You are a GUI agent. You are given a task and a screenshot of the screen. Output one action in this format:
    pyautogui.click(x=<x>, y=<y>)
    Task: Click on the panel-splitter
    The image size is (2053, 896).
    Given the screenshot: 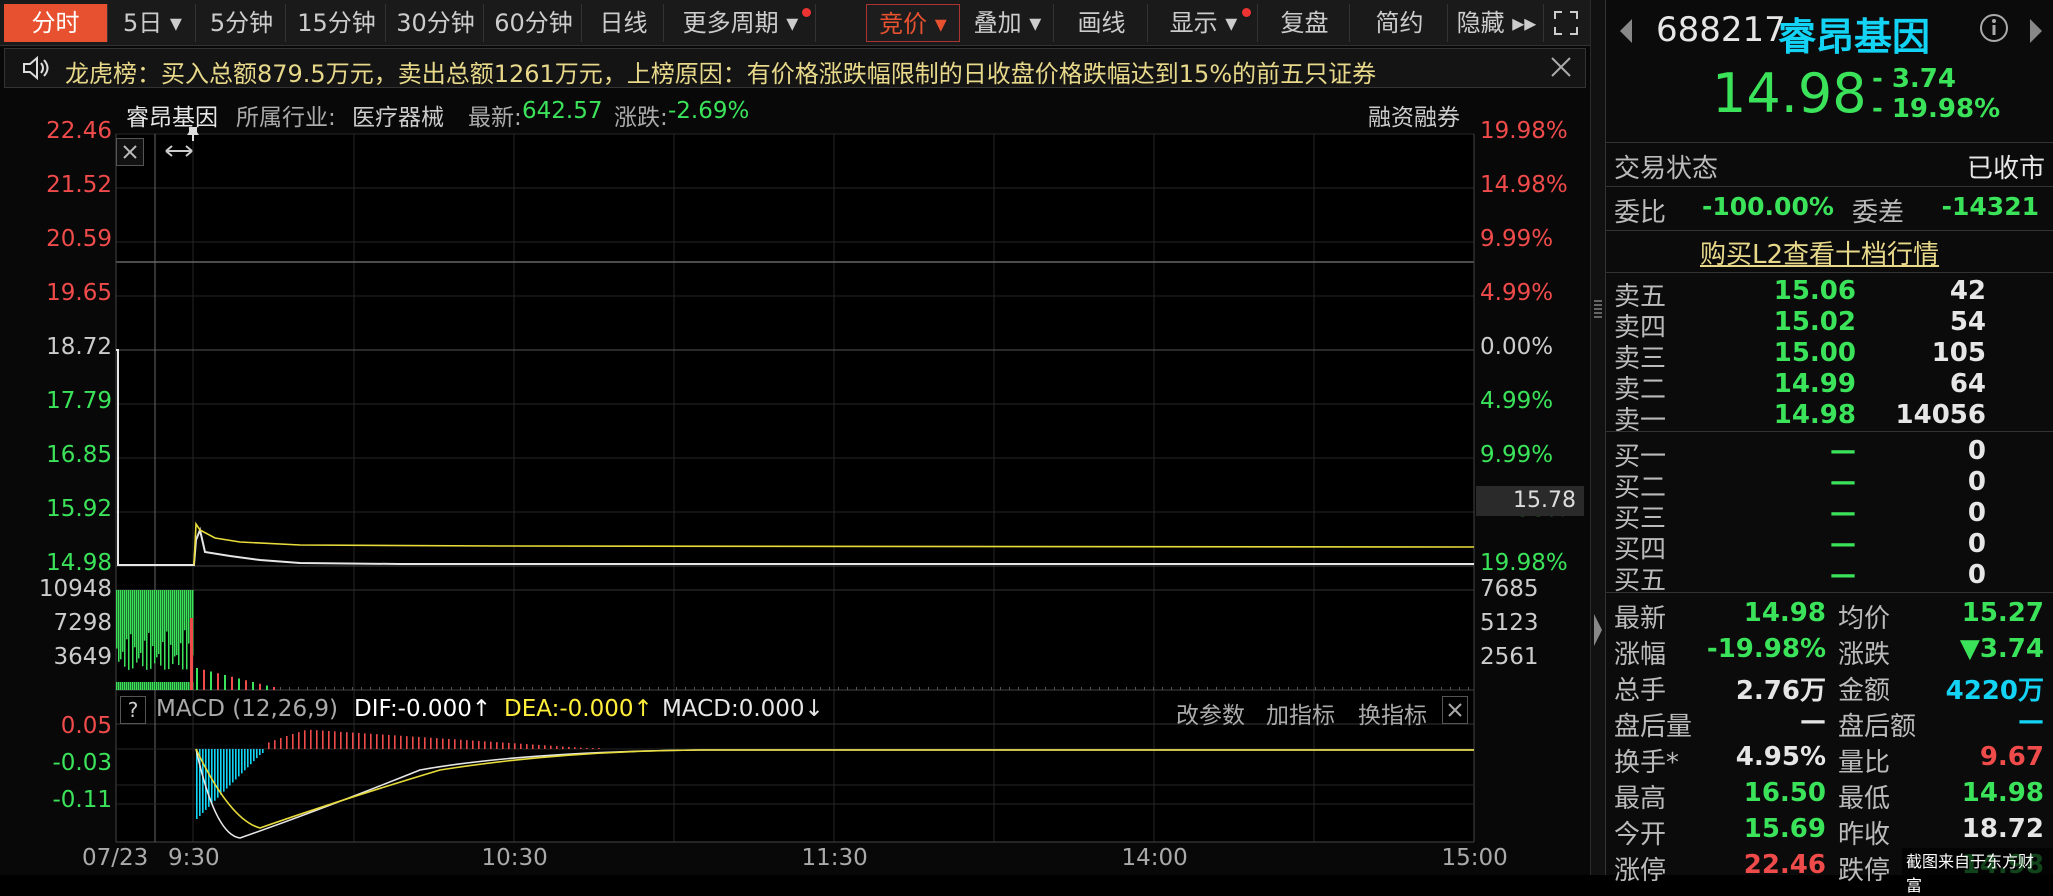 What is the action you would take?
    pyautogui.click(x=1597, y=437)
    